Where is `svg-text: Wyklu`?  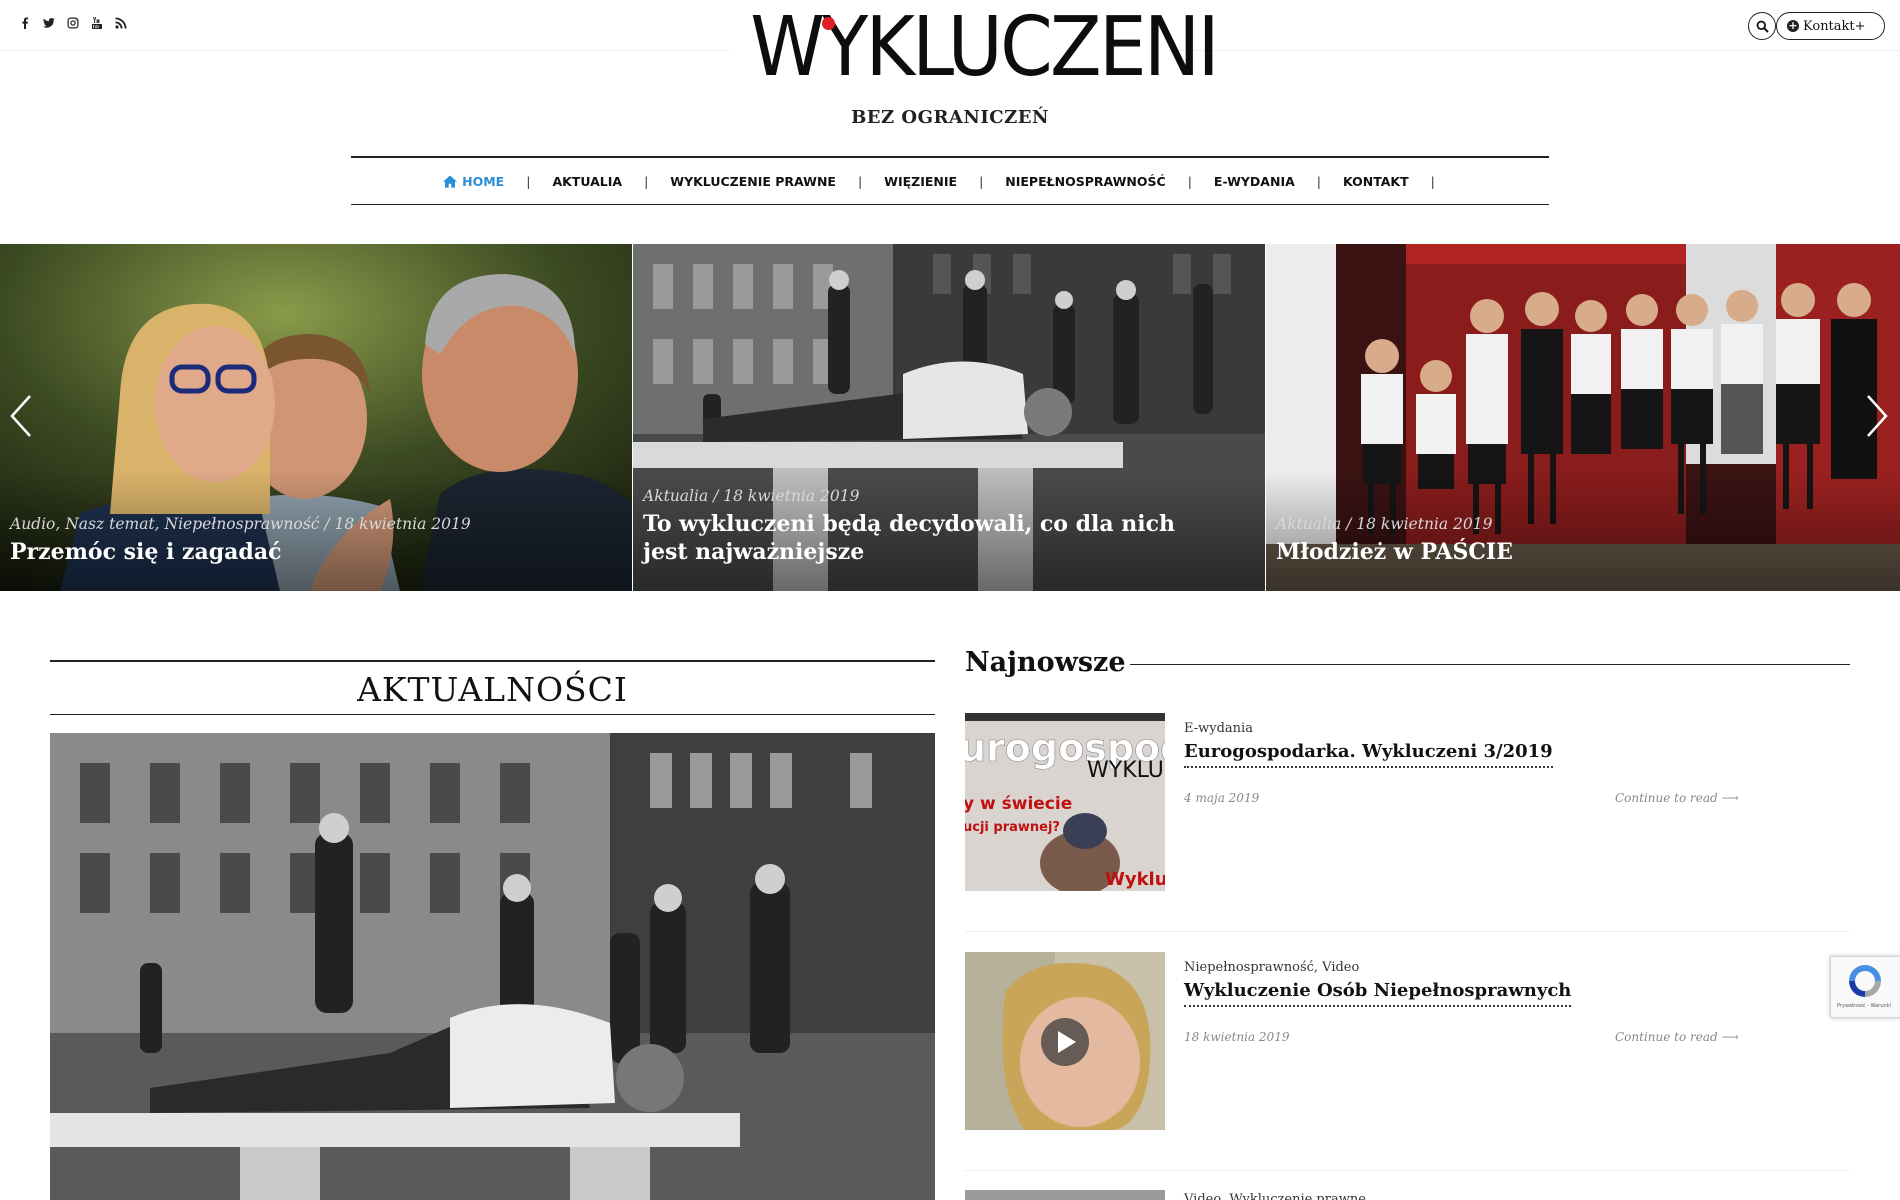
svg-text: Wyklu is located at coordinates (1135, 879).